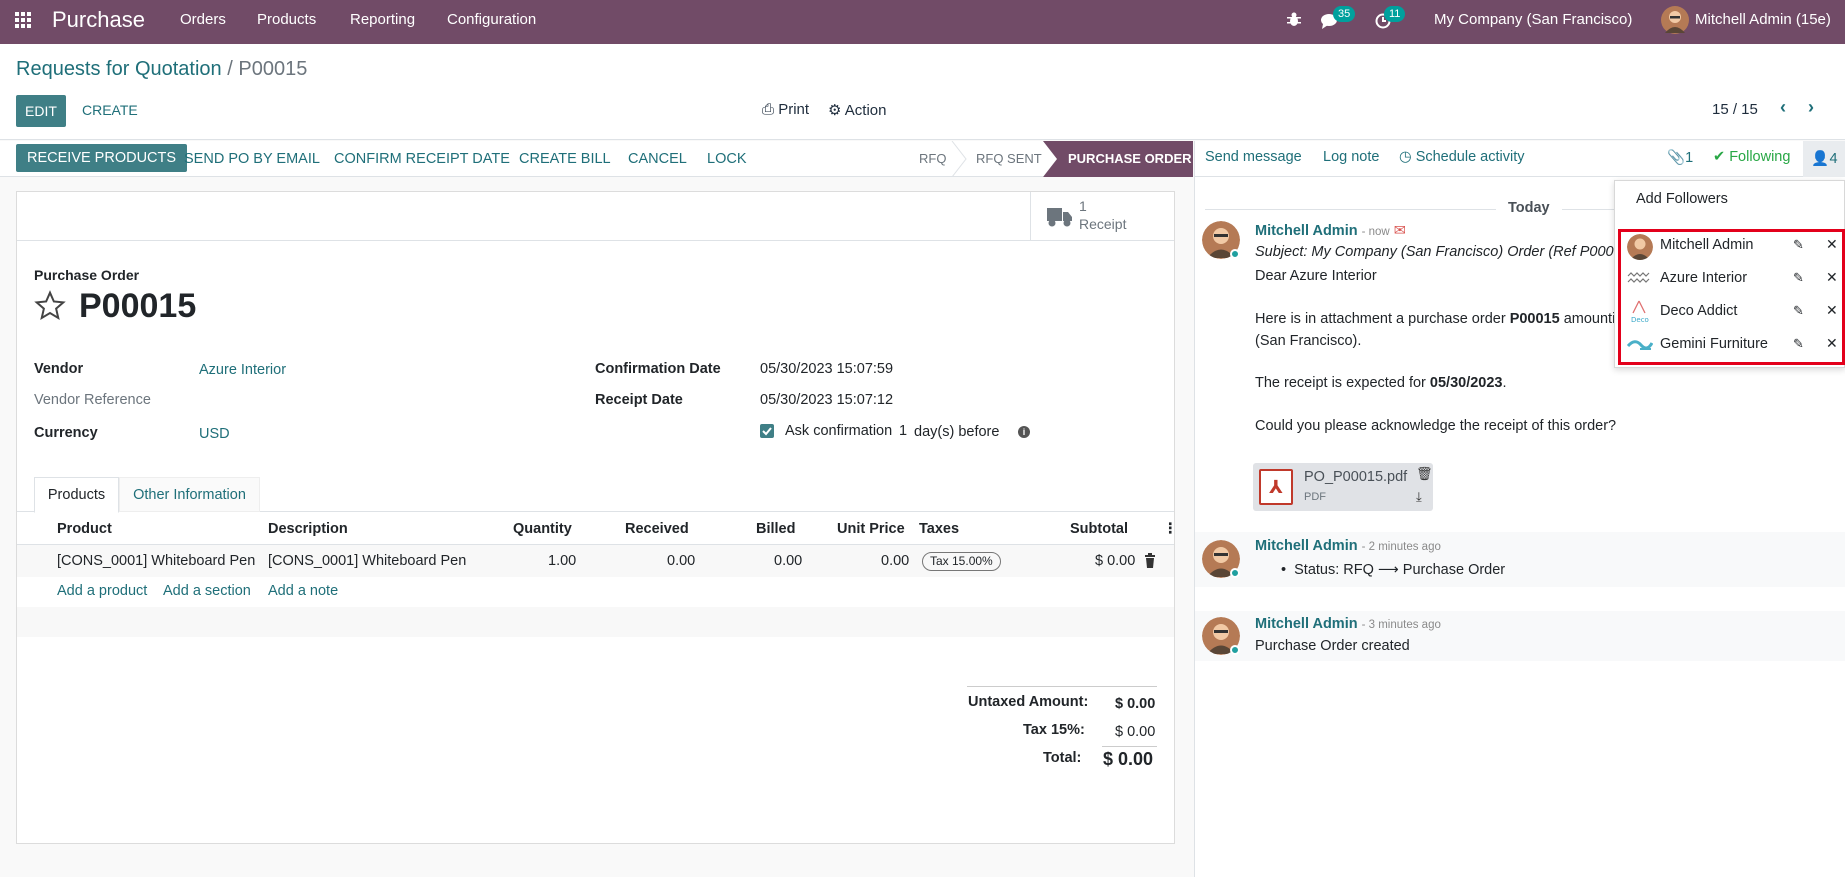  Describe the element at coordinates (382, 22) in the screenshot. I see `menu-reporting: Reporting` at that location.